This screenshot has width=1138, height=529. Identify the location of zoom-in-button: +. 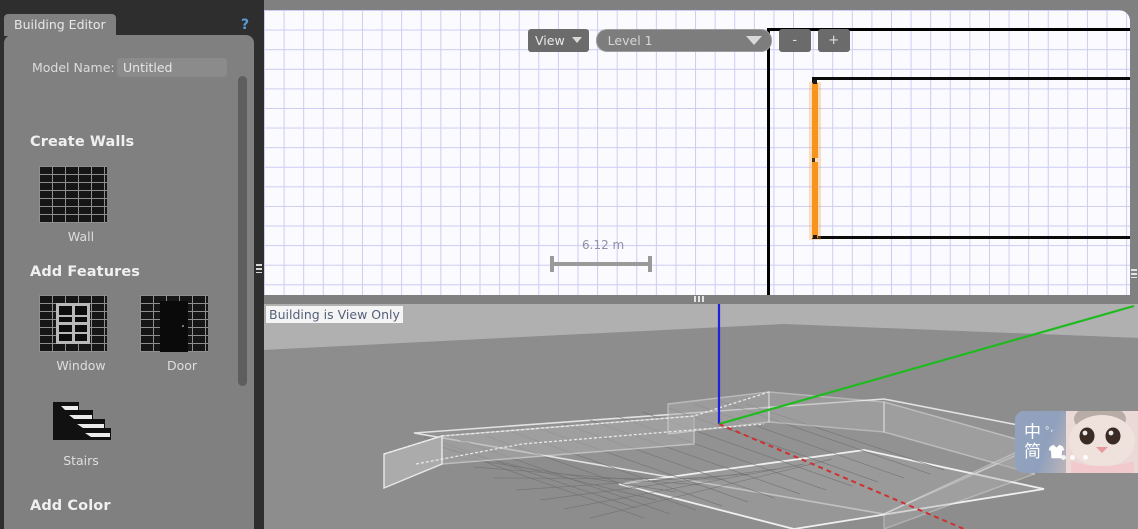
(833, 40).